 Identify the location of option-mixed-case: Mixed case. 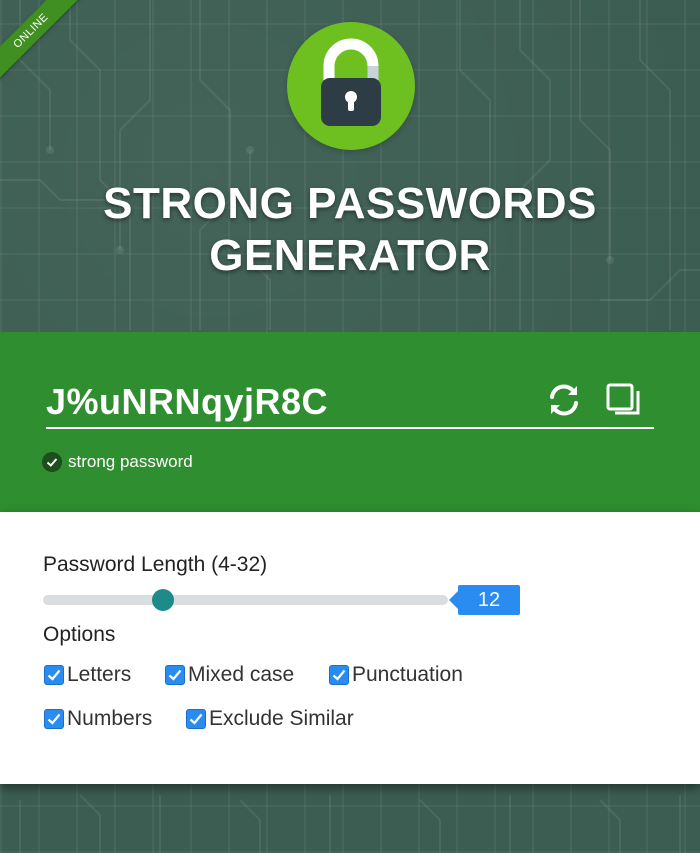
(229, 675).